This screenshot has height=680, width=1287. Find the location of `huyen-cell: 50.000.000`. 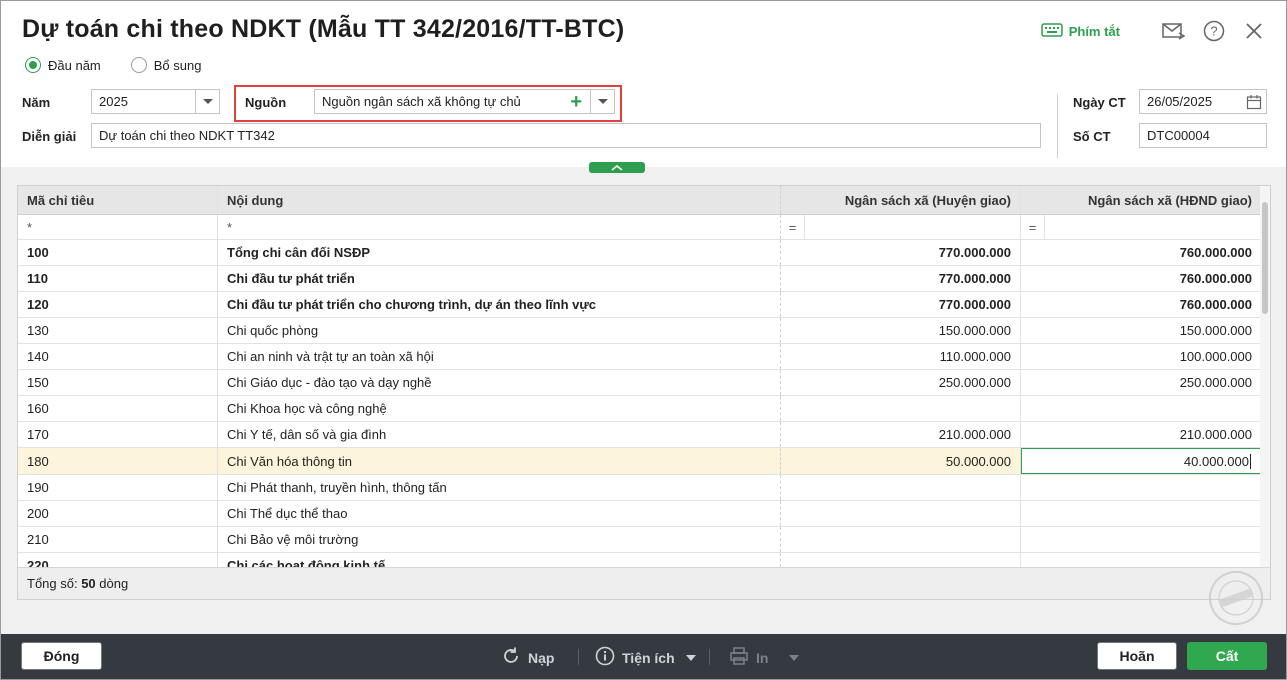

huyen-cell: 50.000.000 is located at coordinates (901, 461).